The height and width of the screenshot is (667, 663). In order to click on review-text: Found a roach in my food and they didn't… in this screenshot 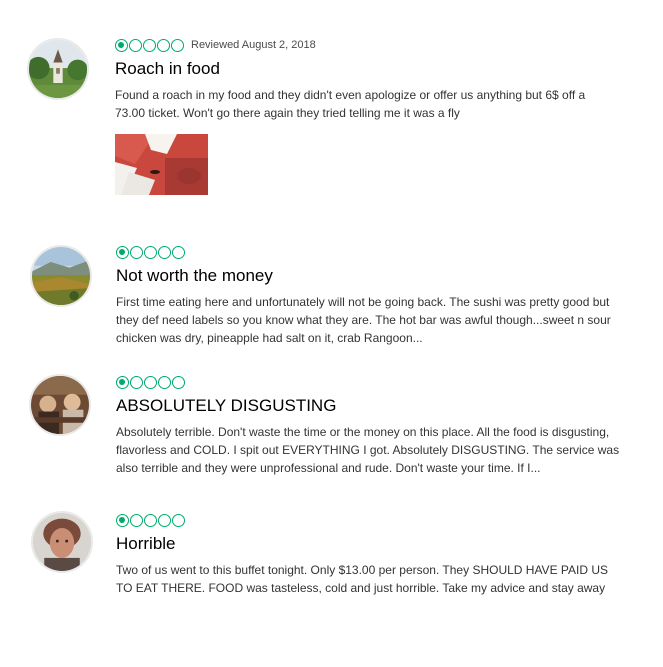, I will do `click(350, 104)`.